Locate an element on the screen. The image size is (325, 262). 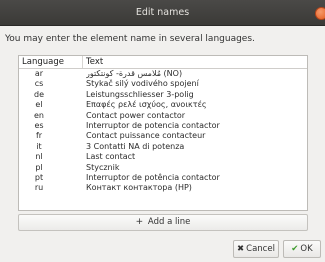
text-cell: Επαφές ρελέ ισχύος, ανοικτές is located at coordinates (195, 105).